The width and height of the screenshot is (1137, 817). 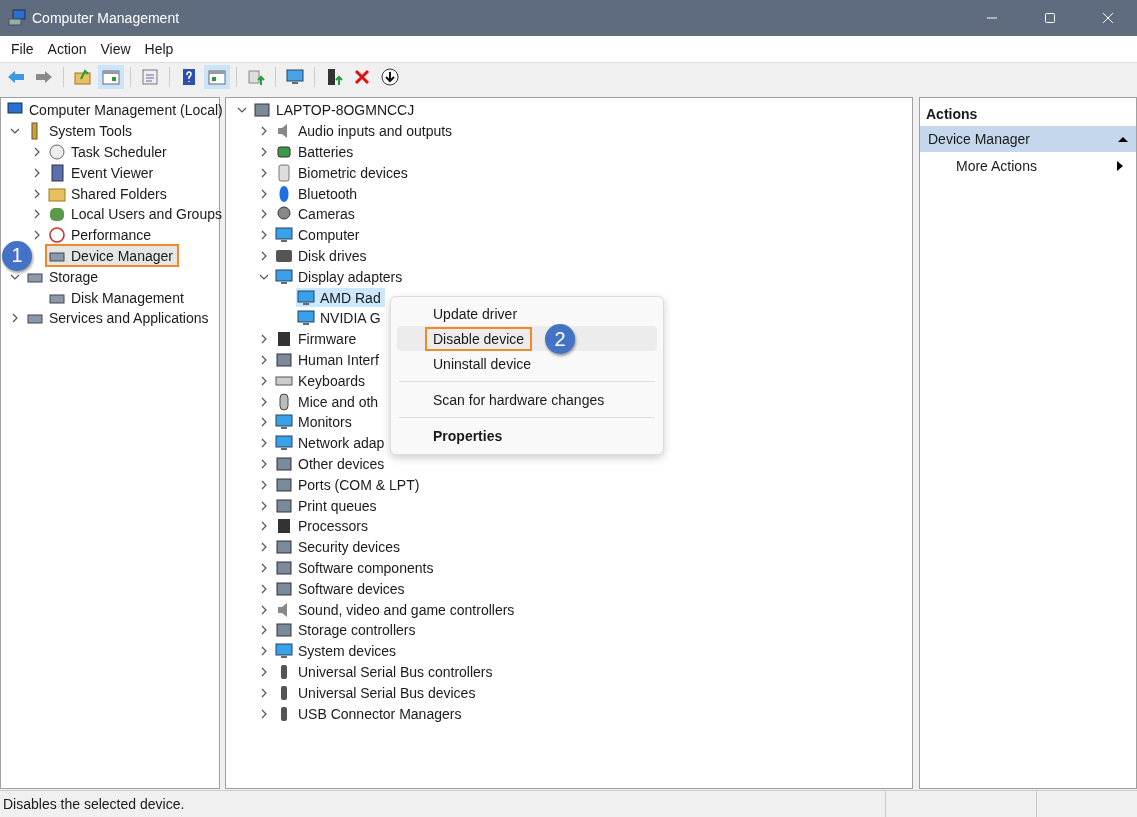 What do you see at coordinates (347, 630) in the screenshot?
I see `tree-item: Storage controllers` at bounding box center [347, 630].